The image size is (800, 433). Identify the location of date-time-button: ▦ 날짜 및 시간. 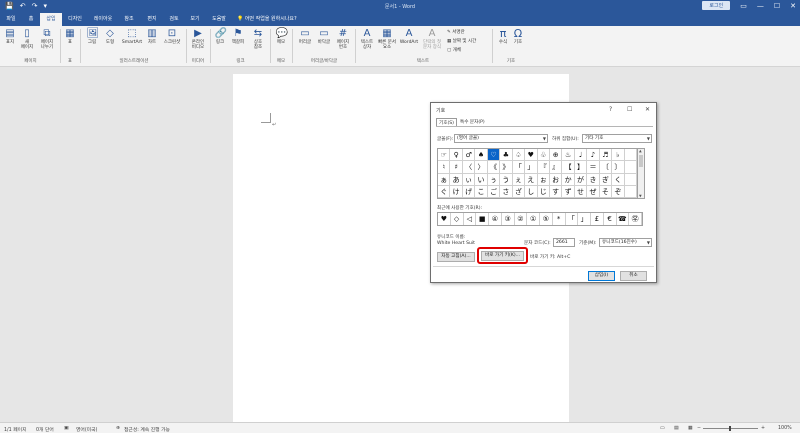
(461, 41).